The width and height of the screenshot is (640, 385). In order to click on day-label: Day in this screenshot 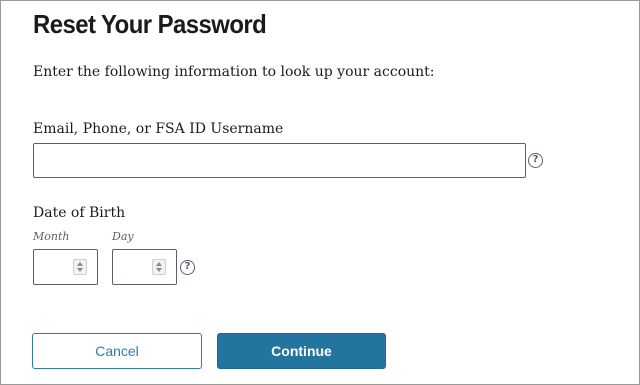, I will do `click(123, 236)`.